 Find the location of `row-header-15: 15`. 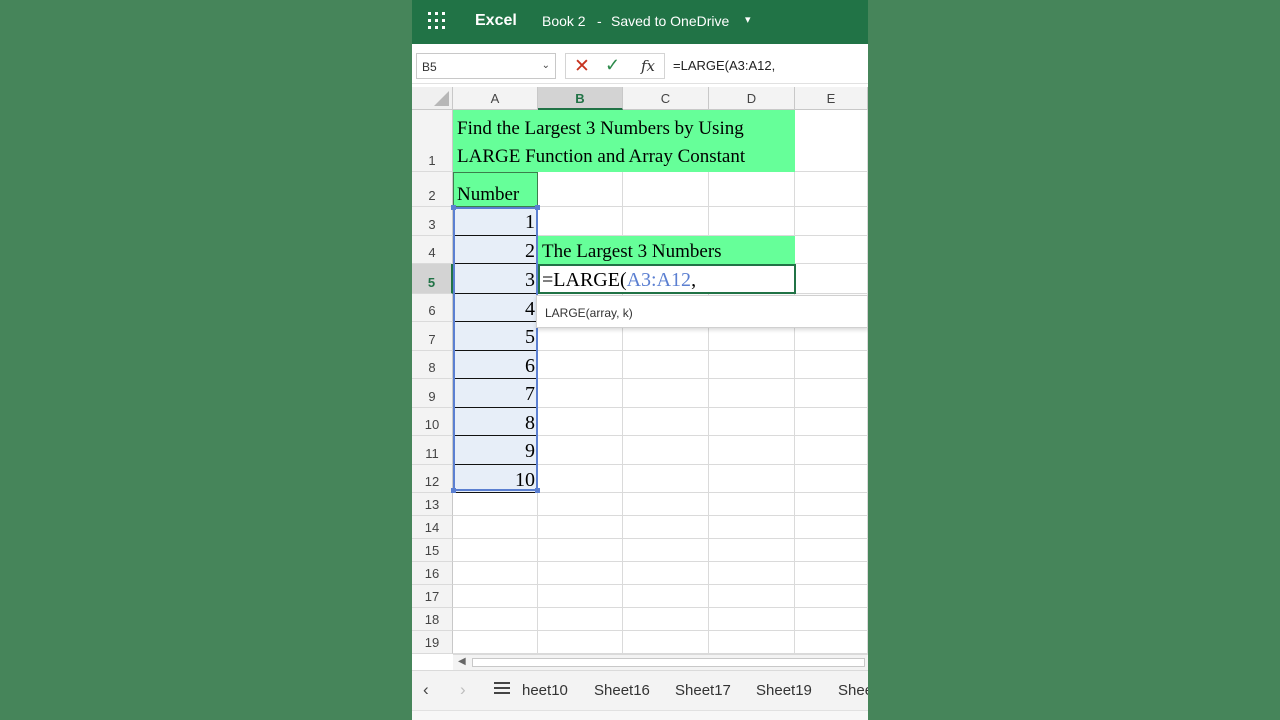

row-header-15: 15 is located at coordinates (432, 550).